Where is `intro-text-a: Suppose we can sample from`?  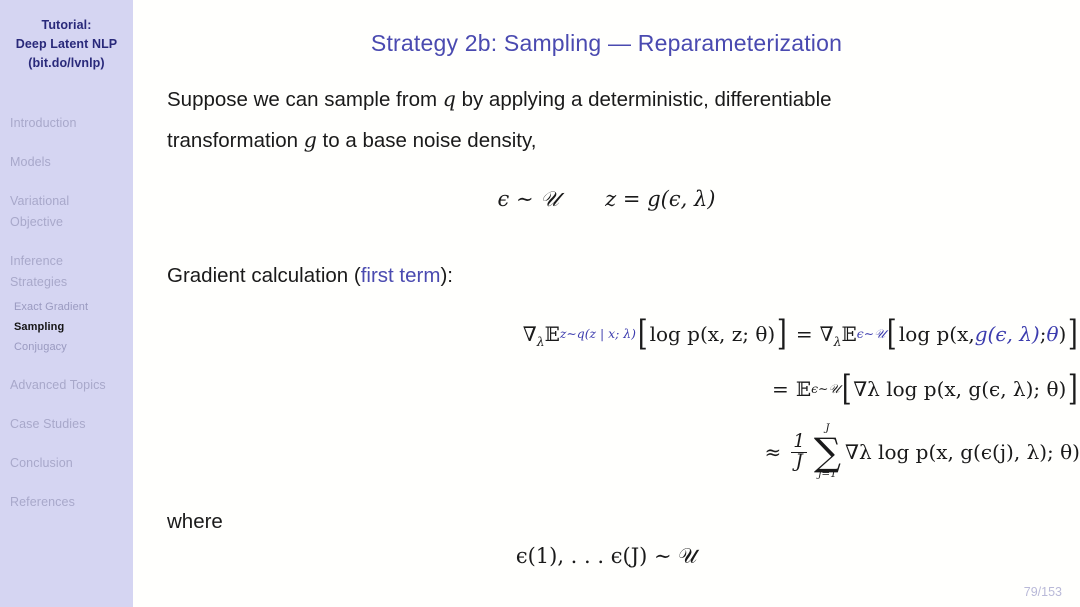 intro-text-a: Suppose we can sample from is located at coordinates (305, 99).